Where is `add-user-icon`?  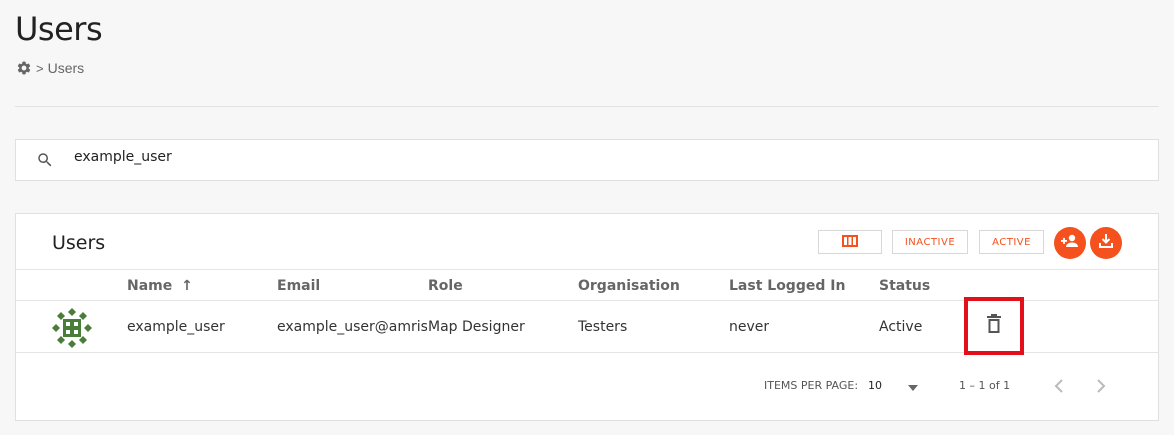
add-user-icon is located at coordinates (1070, 243).